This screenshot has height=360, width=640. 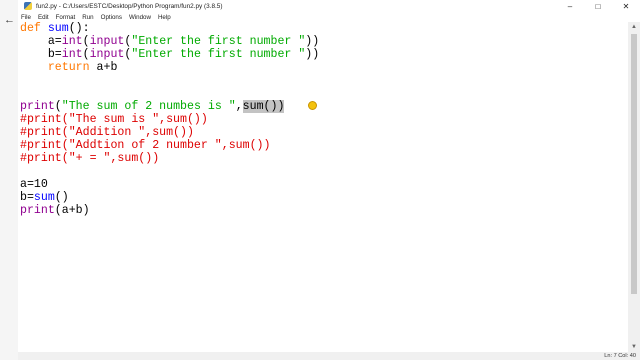 I want to click on code-line: b=sum(), so click(x=44, y=197).